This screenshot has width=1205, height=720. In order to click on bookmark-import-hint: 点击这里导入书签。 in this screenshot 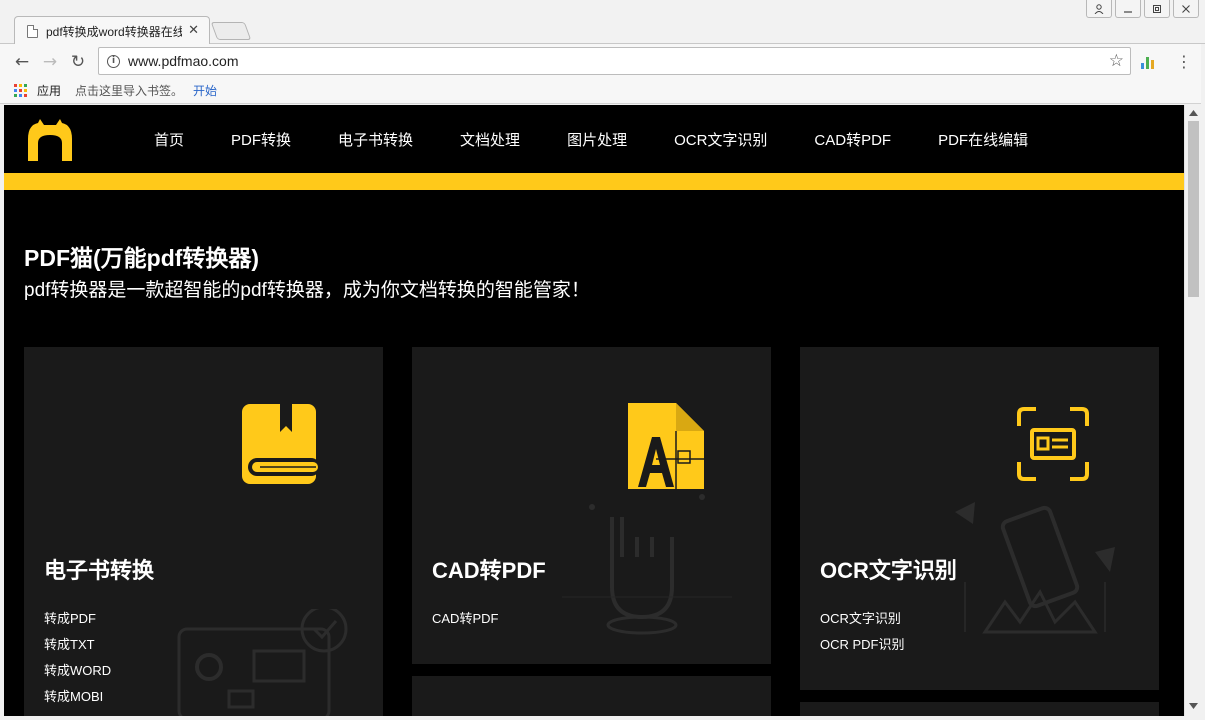, I will do `click(129, 91)`.